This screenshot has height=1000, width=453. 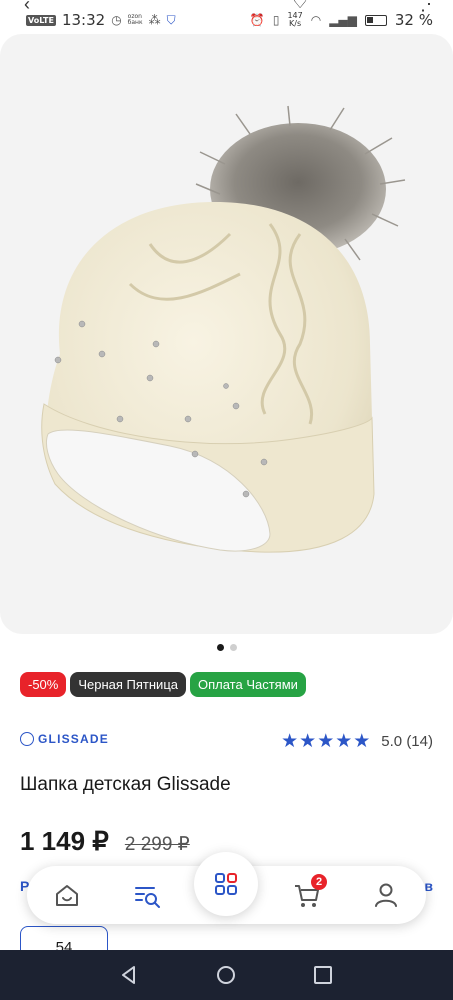 I want to click on status-time: 13:32, so click(x=83, y=20).